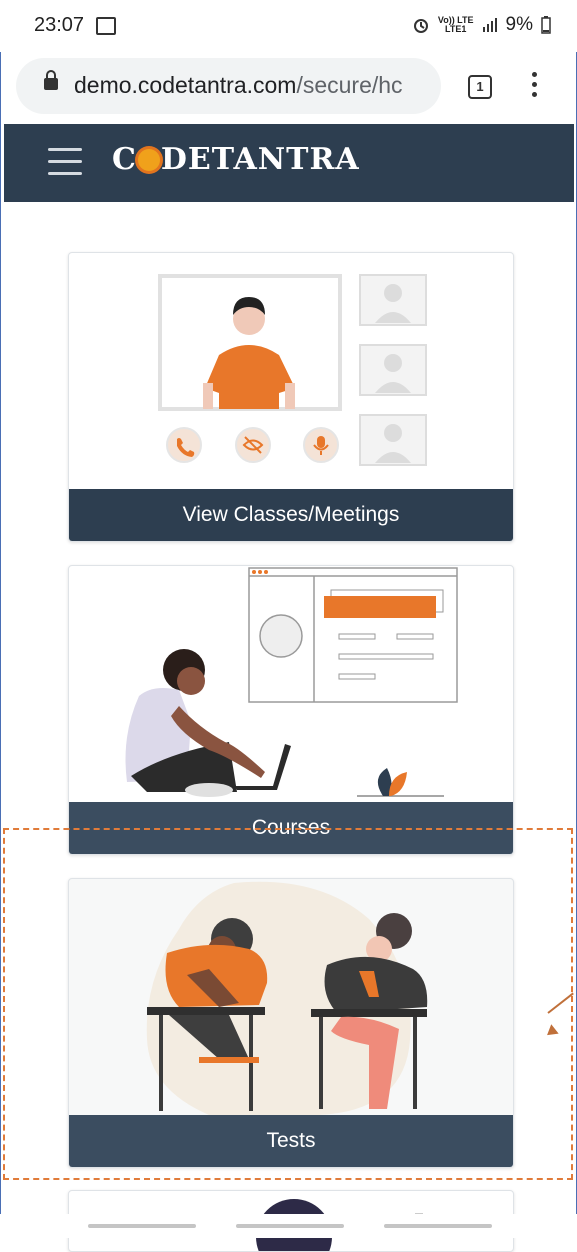 The image size is (577, 1252). Describe the element at coordinates (291, 682) in the screenshot. I see `student-laptop-illustration` at that location.